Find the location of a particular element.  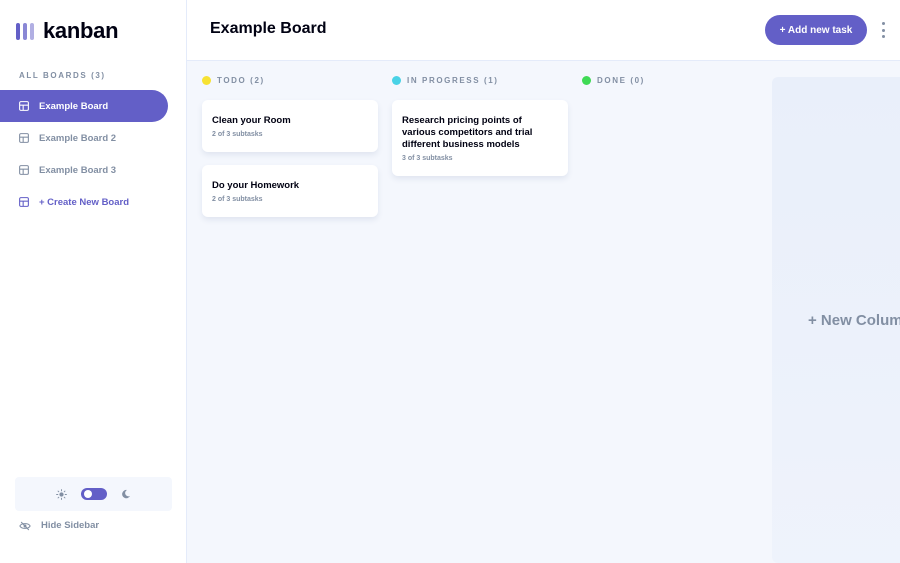

sidebar-board-example-board: Example Board is located at coordinates (84, 106).